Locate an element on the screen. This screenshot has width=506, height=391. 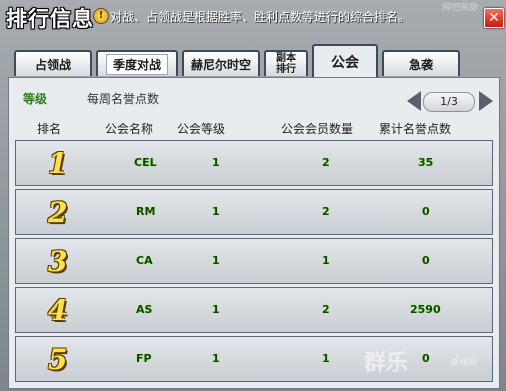
tab-occupation: 占领战 is located at coordinates (53, 63).